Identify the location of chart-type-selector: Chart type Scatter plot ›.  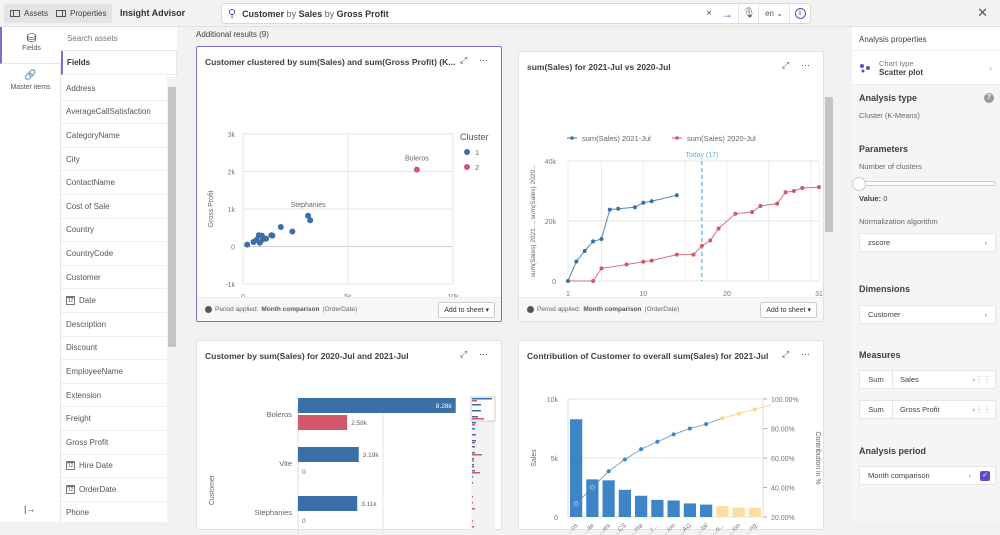
(926, 68).